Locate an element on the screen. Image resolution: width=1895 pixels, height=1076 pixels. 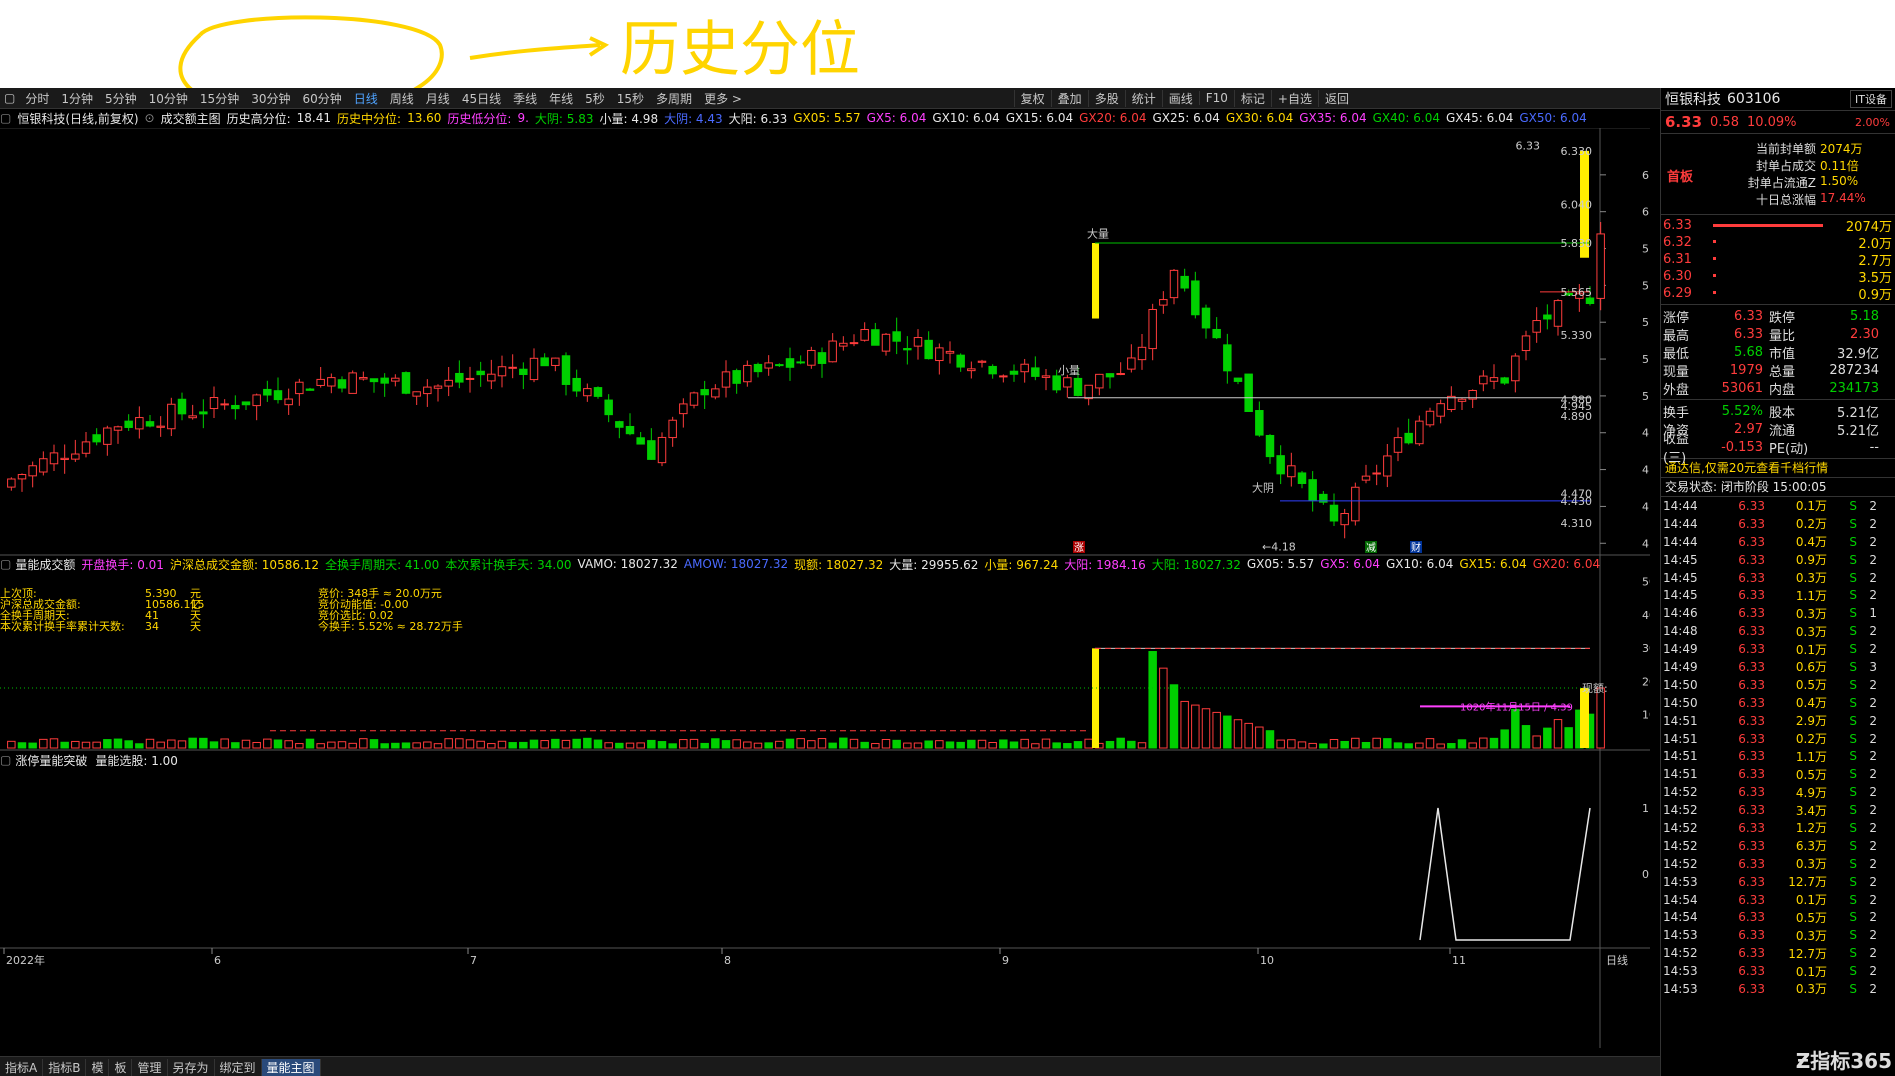
toolbar-button: 多股 is located at coordinates (1106, 98).